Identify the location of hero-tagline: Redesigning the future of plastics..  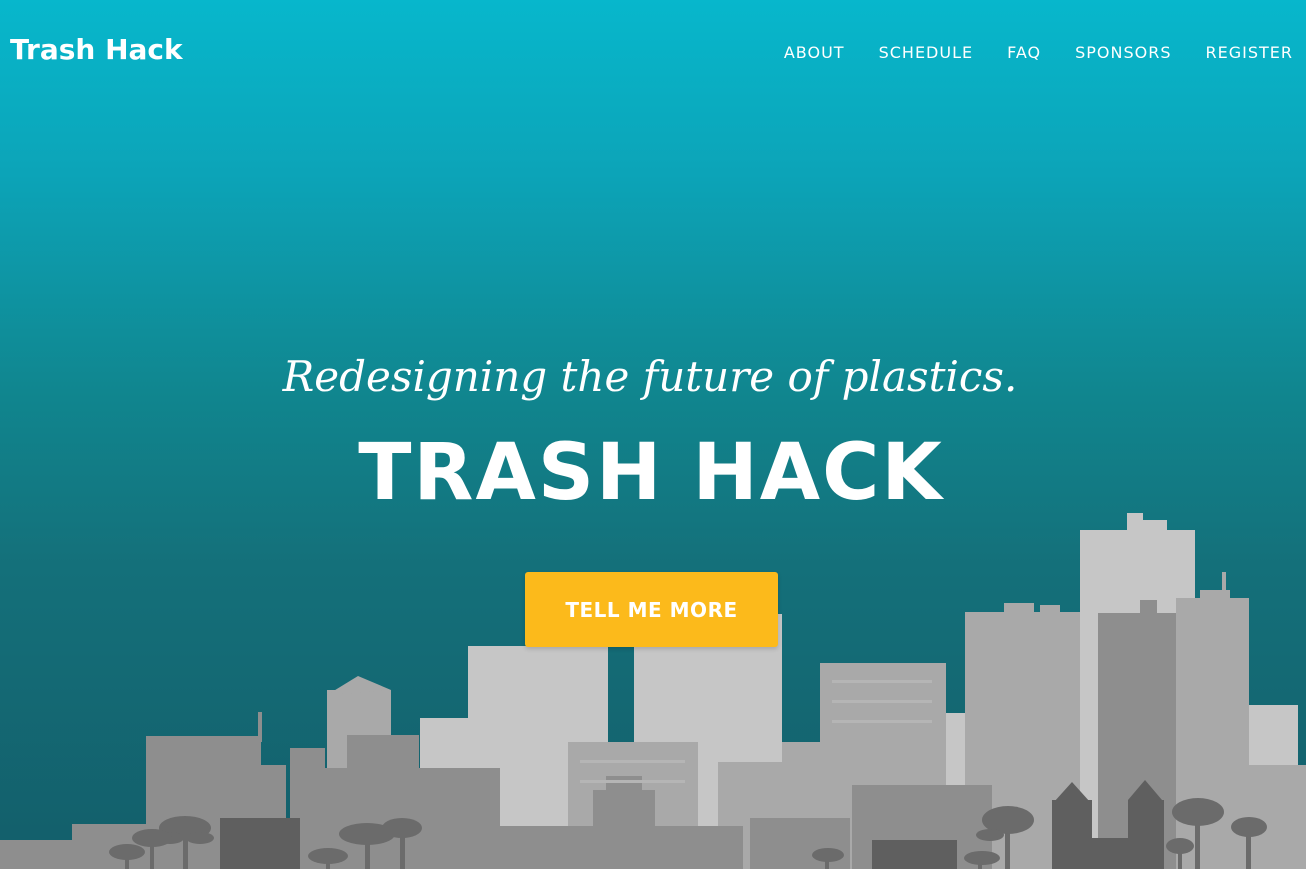
(650, 376).